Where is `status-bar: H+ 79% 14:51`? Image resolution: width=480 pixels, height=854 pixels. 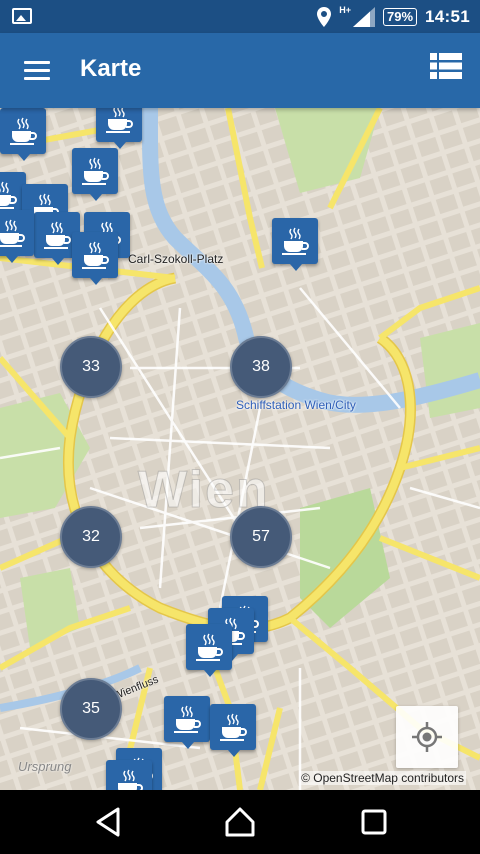 status-bar: H+ 79% 14:51 is located at coordinates (240, 16).